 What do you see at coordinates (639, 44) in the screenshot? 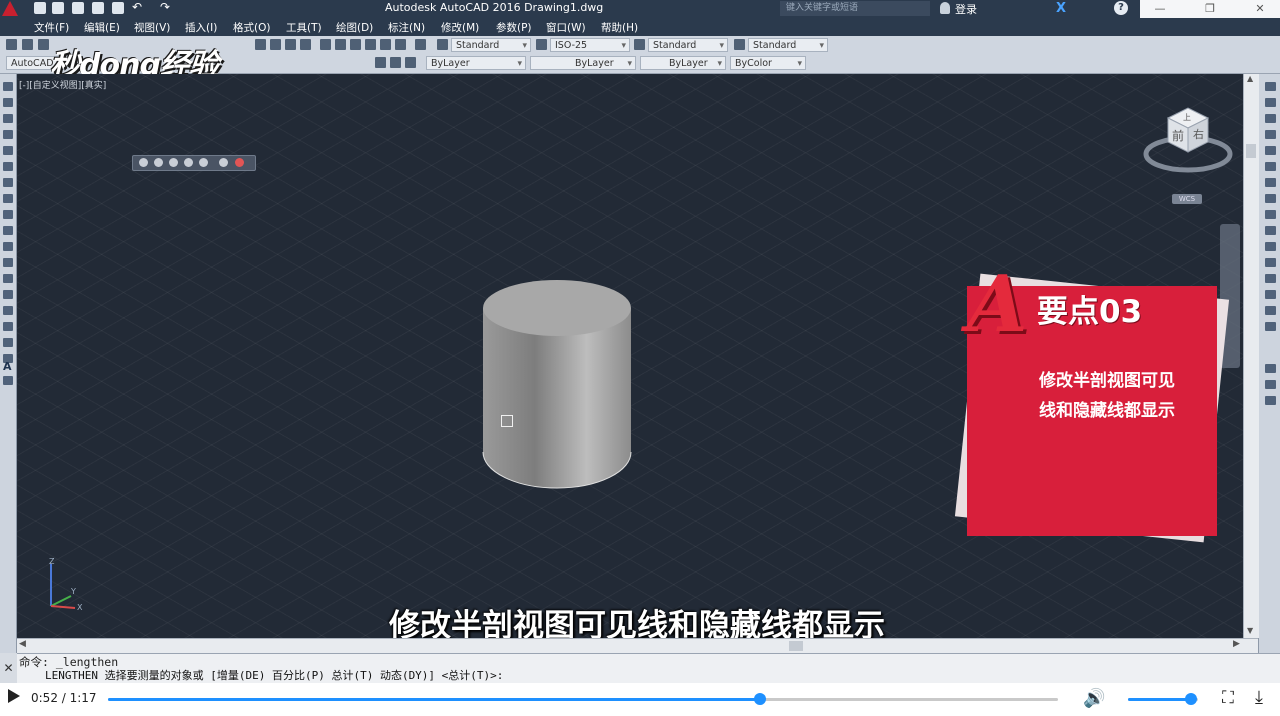
I see `table-style-icon` at bounding box center [639, 44].